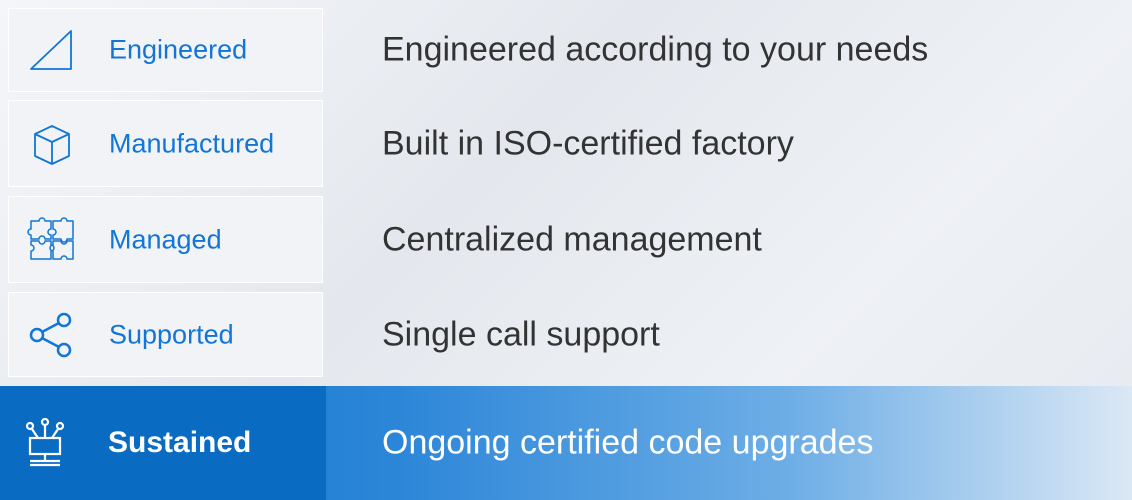 This screenshot has height=500, width=1132. Describe the element at coordinates (52, 50) in the screenshot. I see `triangle-icon` at that location.